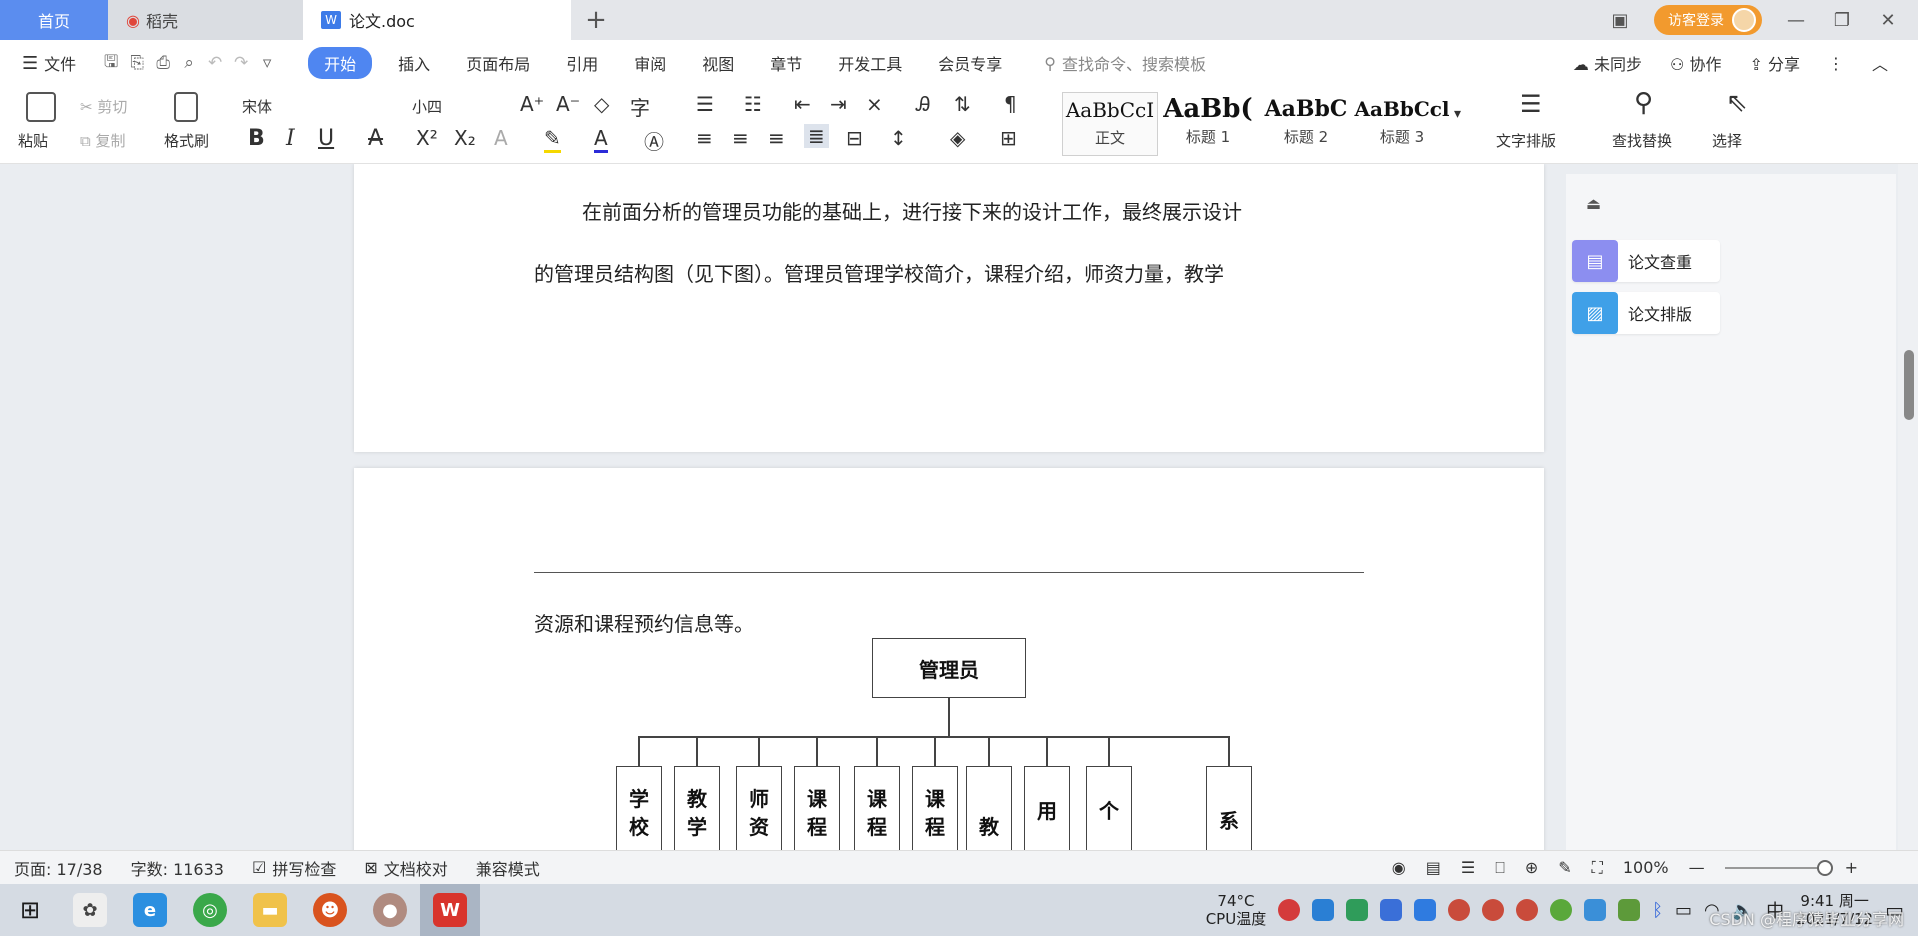 The width and height of the screenshot is (1918, 936). I want to click on collapse-pane-icon: ⏏, so click(1593, 203).